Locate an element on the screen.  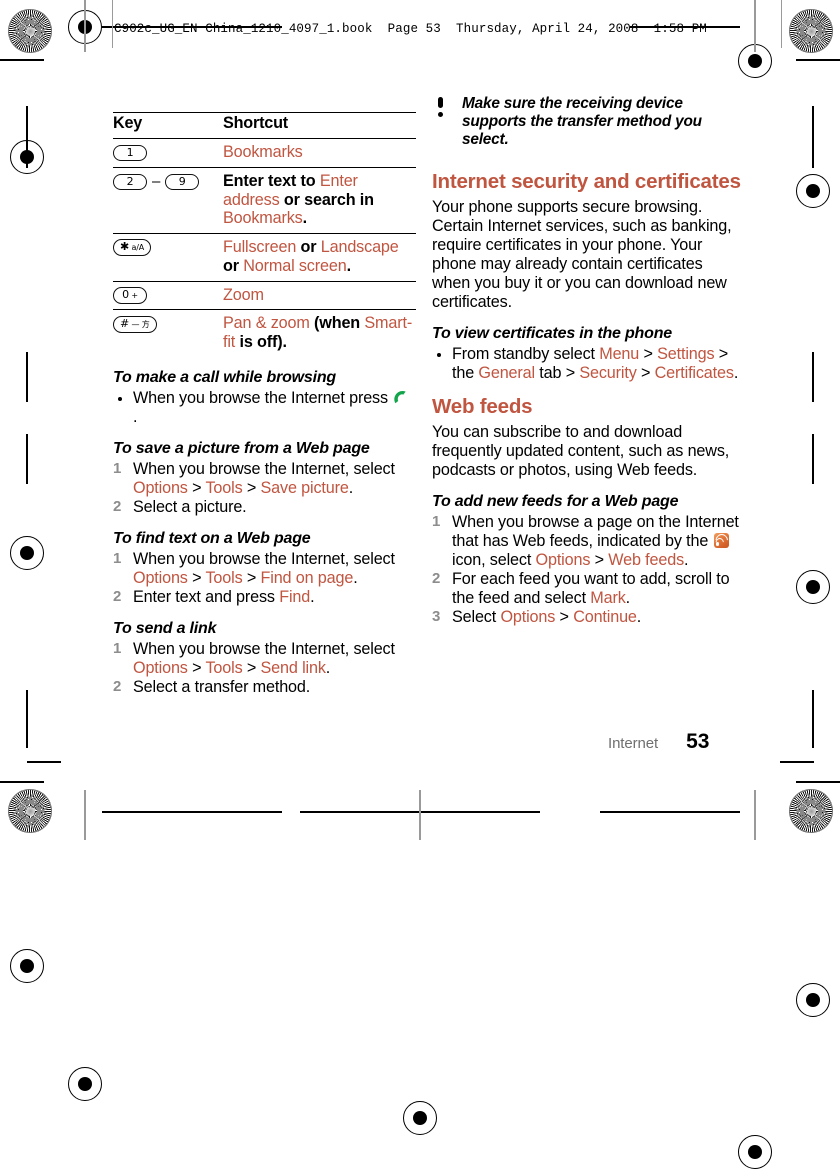
reg-line-ll-h is located at coordinates (44, 762).